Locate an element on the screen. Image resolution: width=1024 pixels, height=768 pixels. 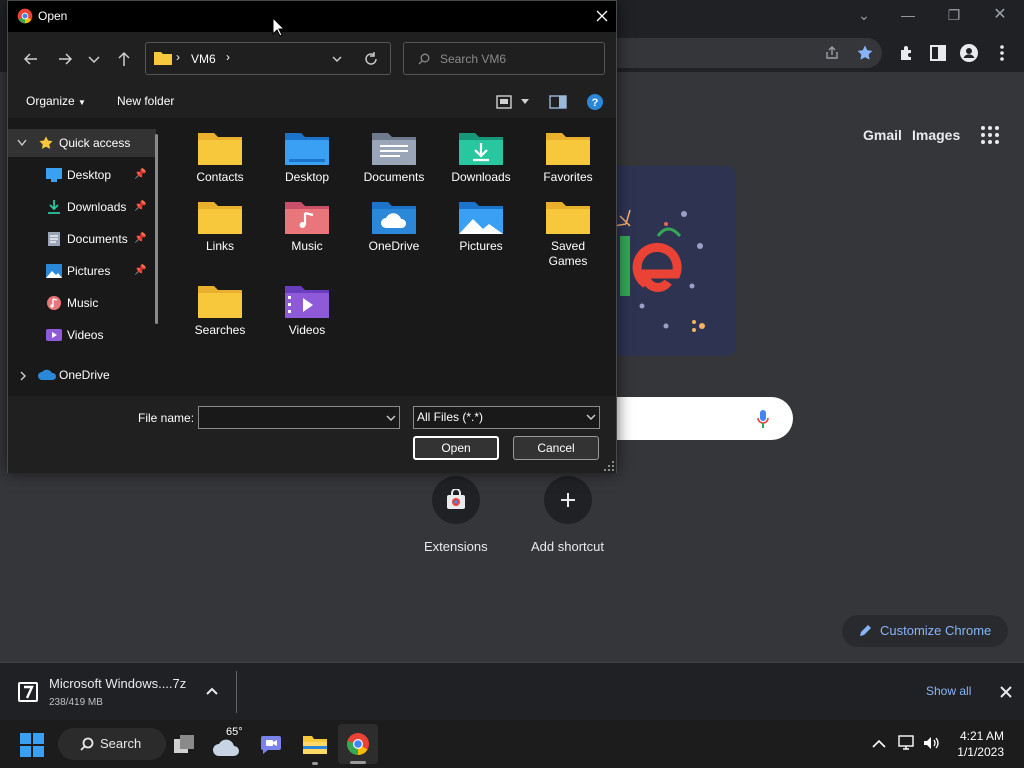
mouse-cursor-icon is located at coordinates (278, 27).